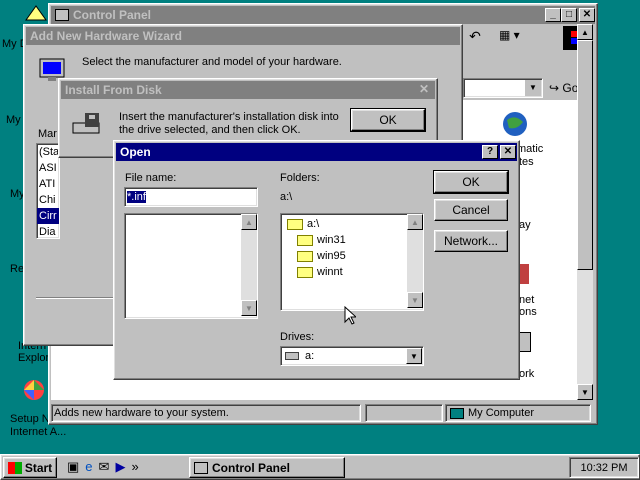  I want to click on install-disk-titlebar: Install From Disk, so click(248, 90).